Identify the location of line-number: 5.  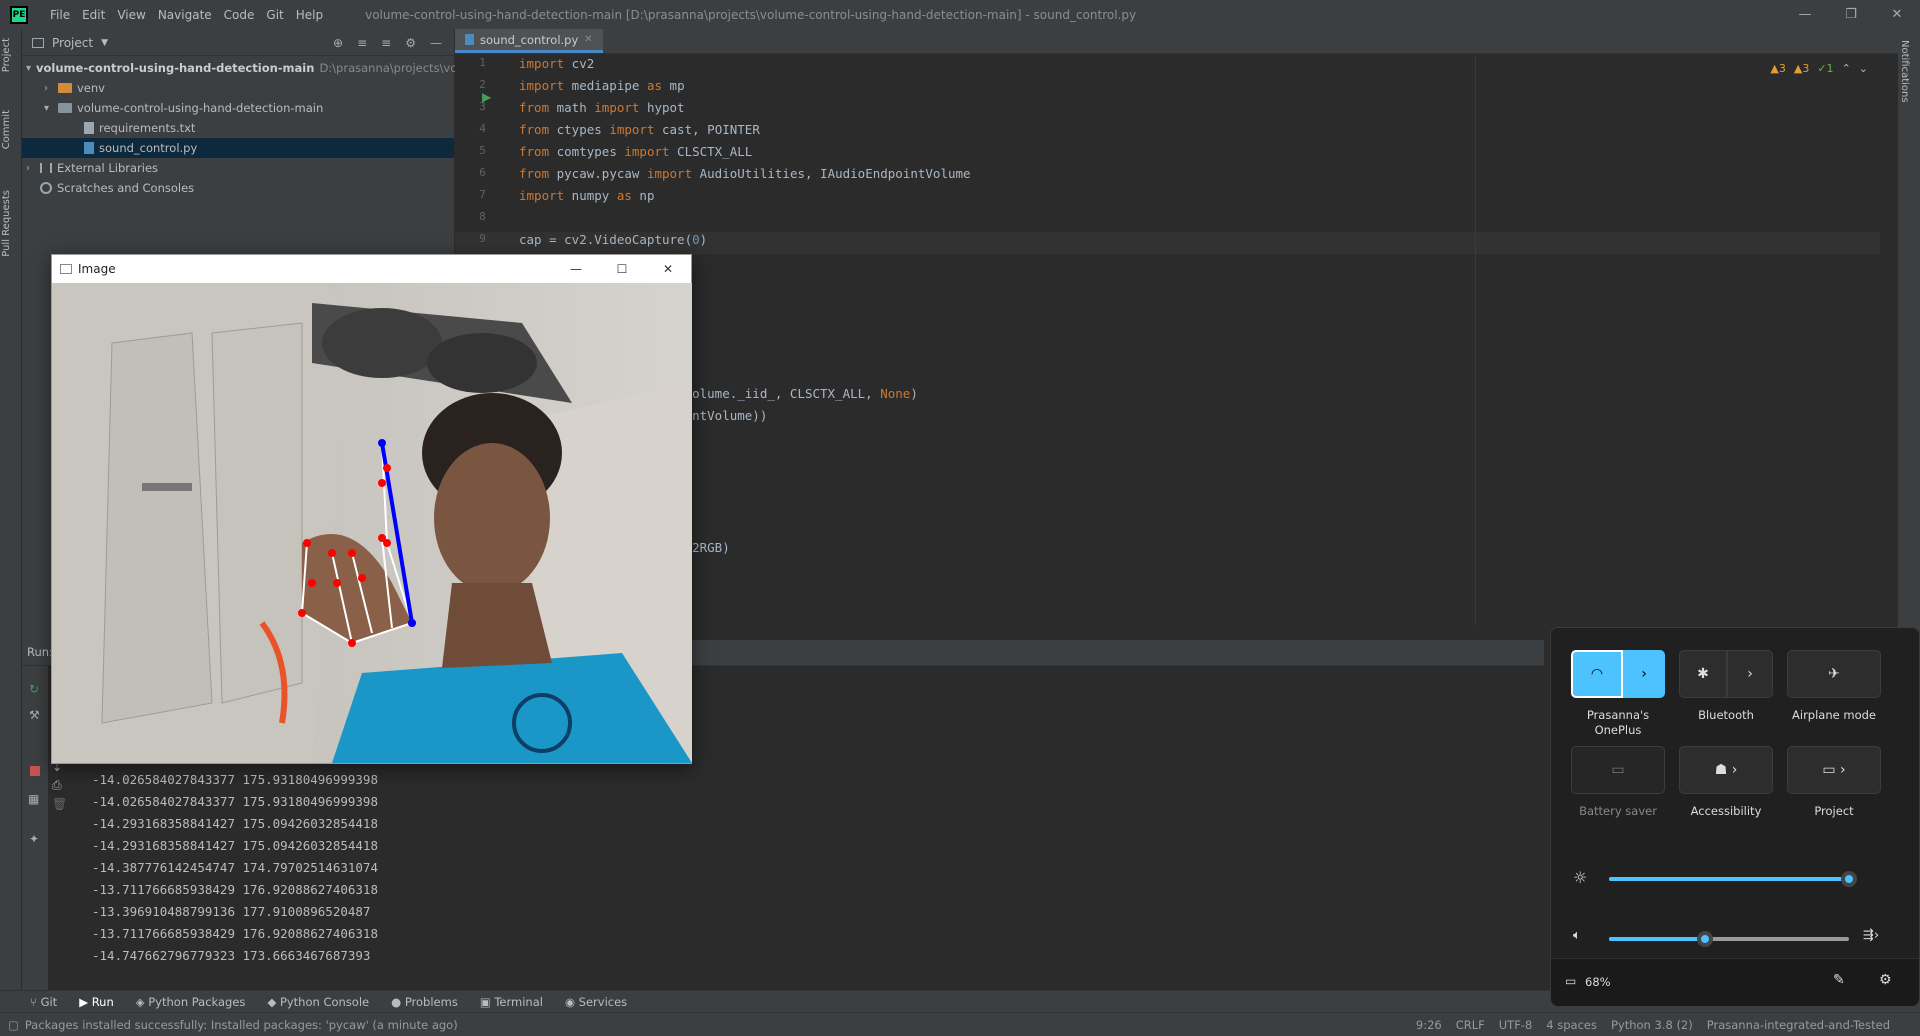
(482, 155).